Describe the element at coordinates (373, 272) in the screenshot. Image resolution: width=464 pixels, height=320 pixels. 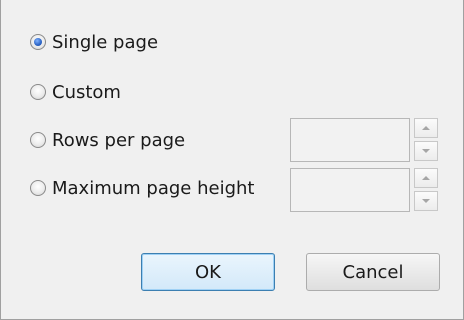
I see `cancel-button: Cancel` at that location.